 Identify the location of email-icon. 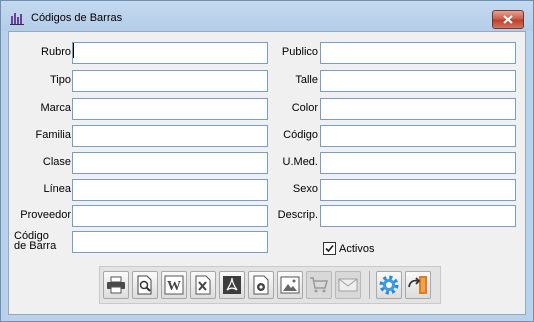
(348, 285).